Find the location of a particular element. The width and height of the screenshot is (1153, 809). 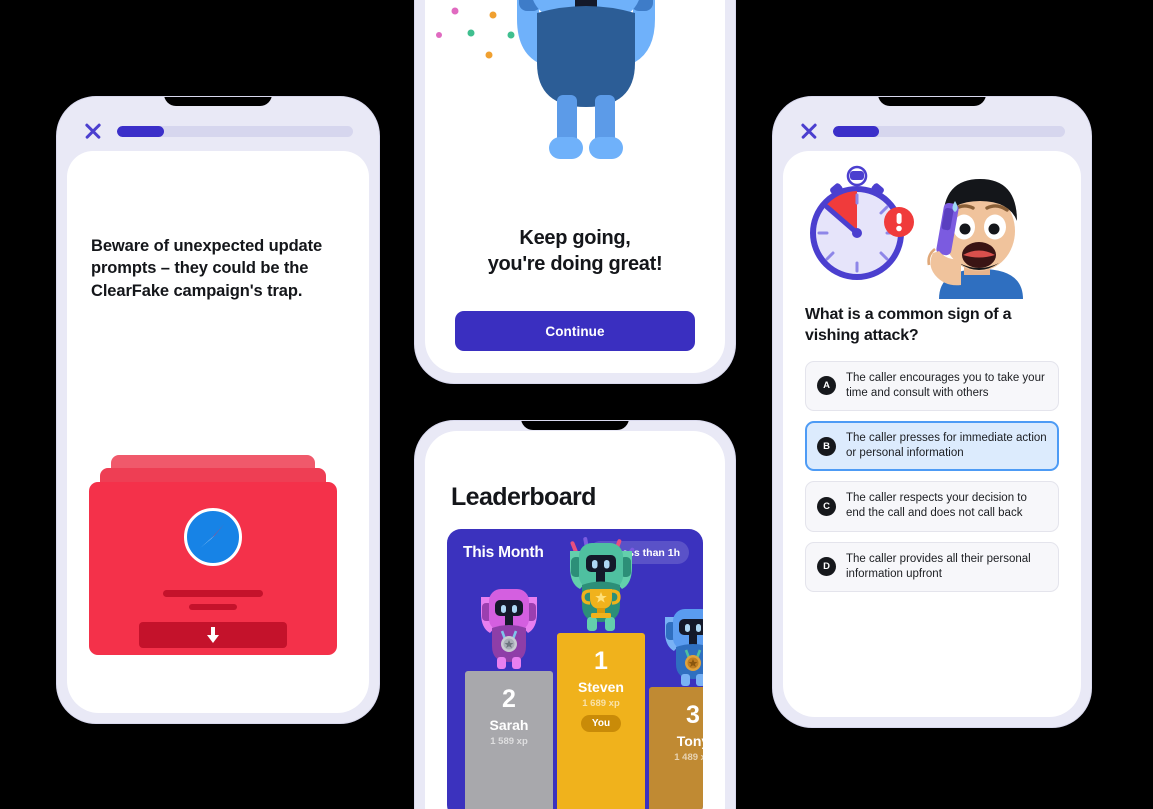

browser-download-button is located at coordinates (213, 635).